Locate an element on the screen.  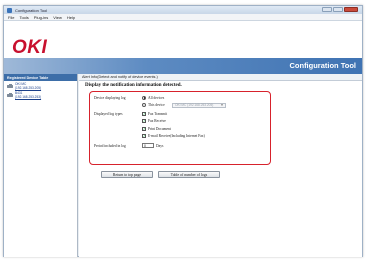
device-item: OKI MC (192.168.253.205) is located at coordinates (40, 86).